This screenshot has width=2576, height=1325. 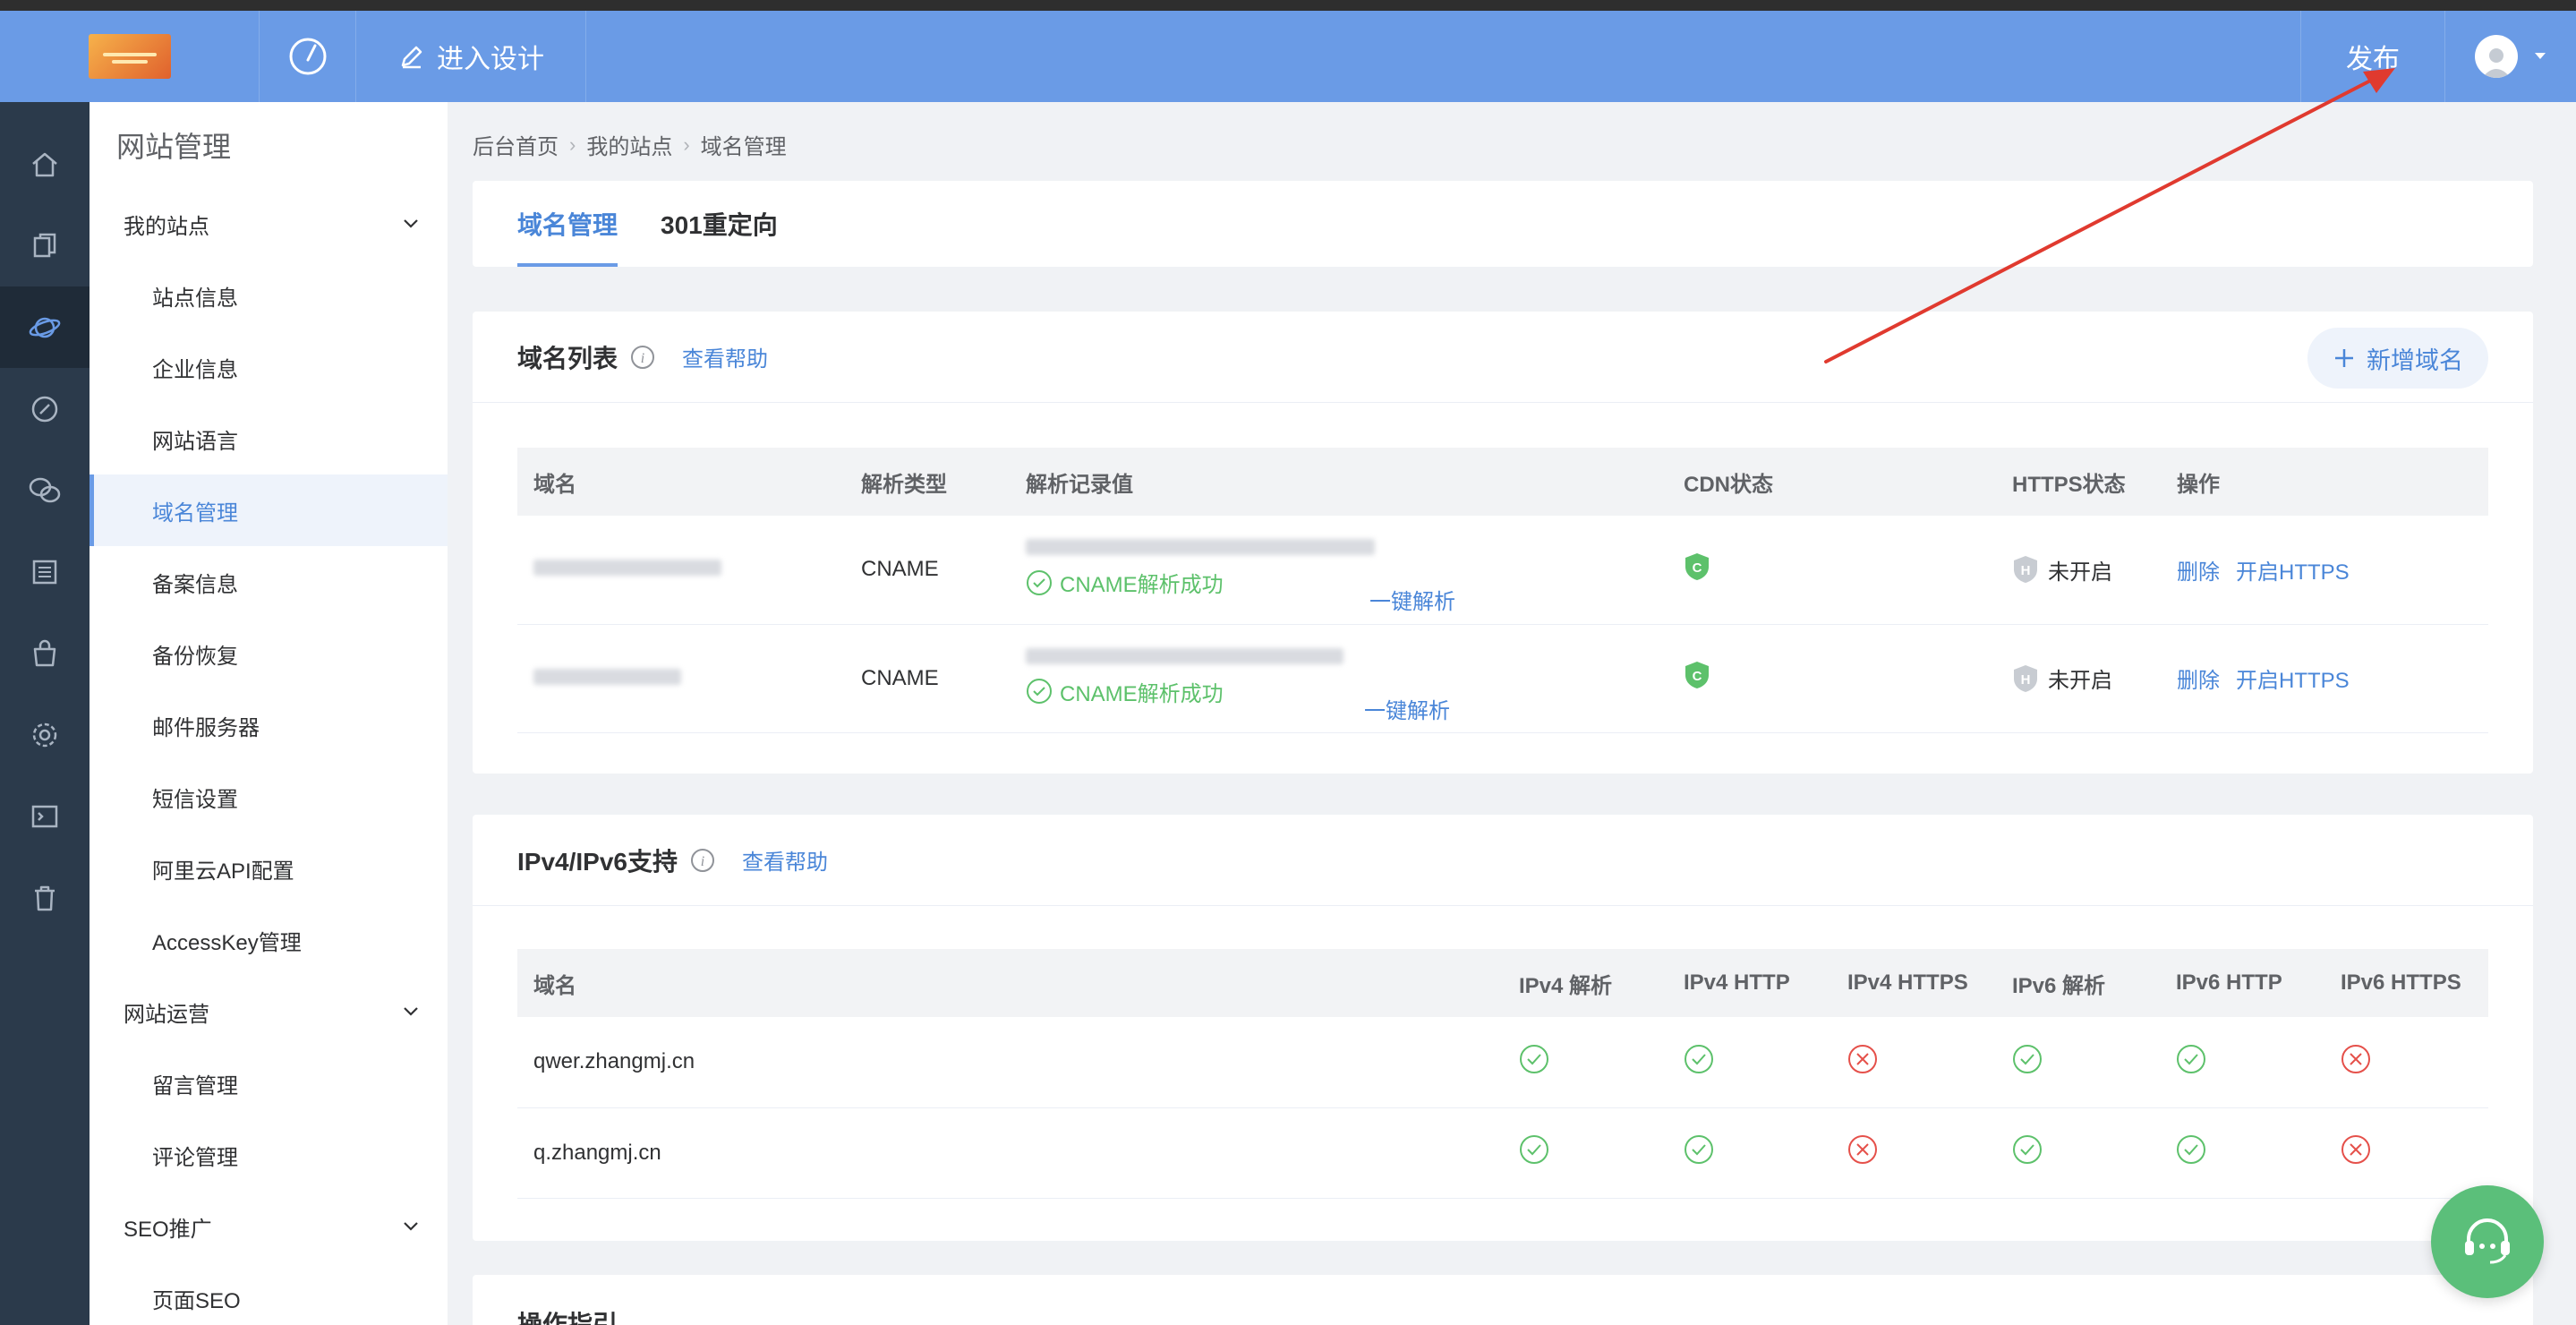 I want to click on sidebar-item-icp-info: 备案信息, so click(x=269, y=582).